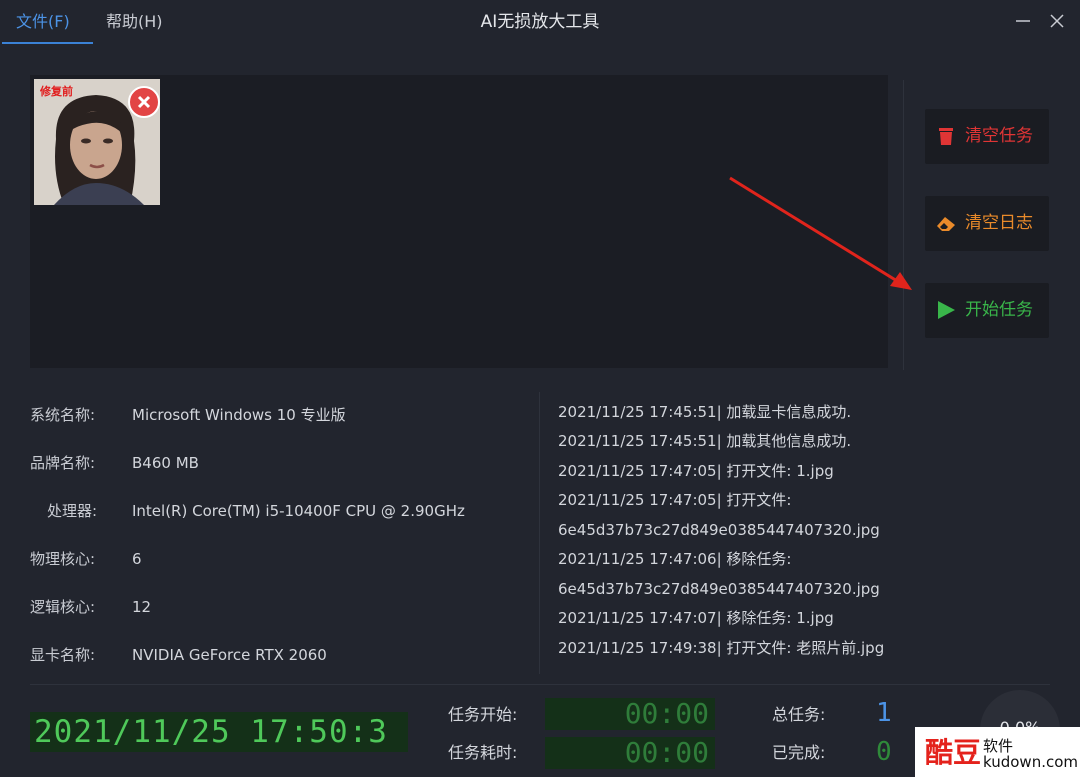  Describe the element at coordinates (946, 310) in the screenshot. I see `play-icon` at that location.